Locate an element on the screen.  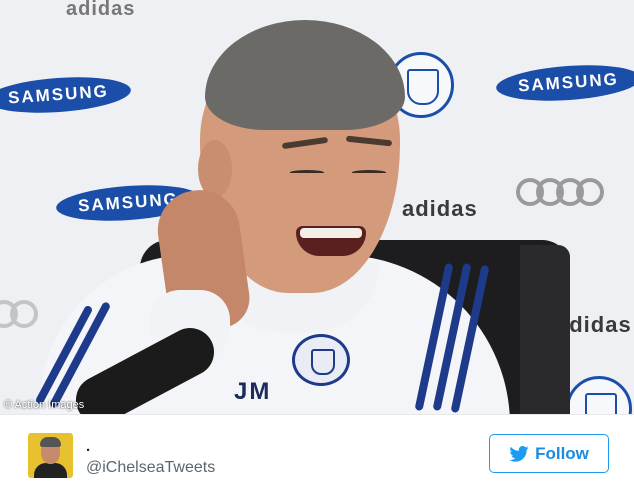
audi-rings-logo is located at coordinates (560, 192).